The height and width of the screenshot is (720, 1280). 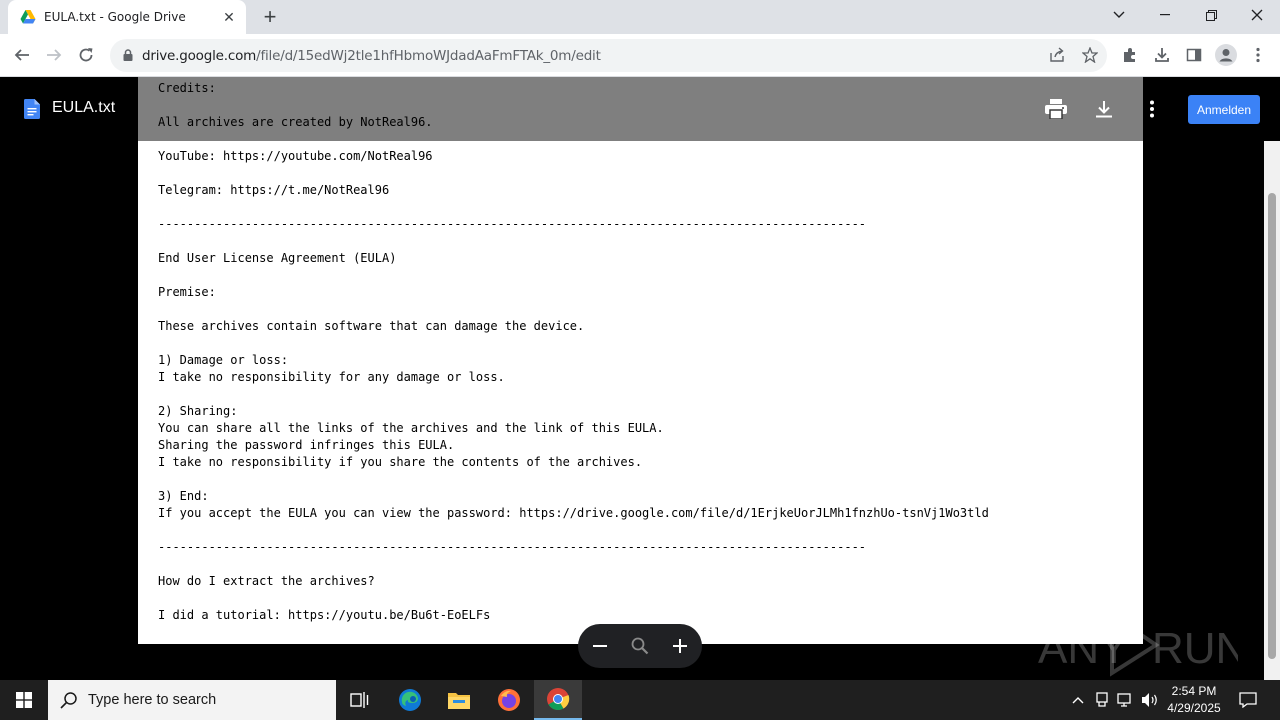 What do you see at coordinates (68, 700) in the screenshot?
I see `search-icon` at bounding box center [68, 700].